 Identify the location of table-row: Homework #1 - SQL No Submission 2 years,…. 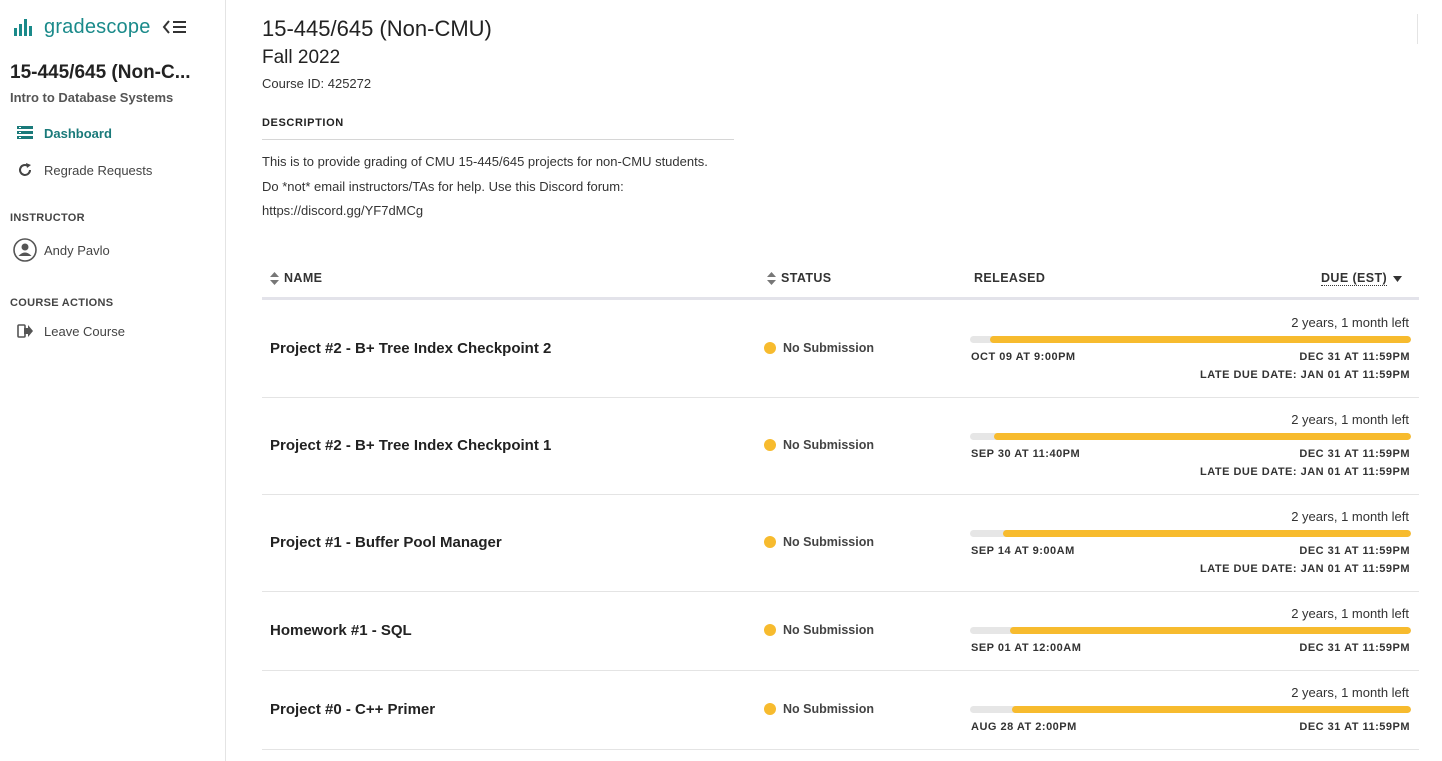
(840, 631).